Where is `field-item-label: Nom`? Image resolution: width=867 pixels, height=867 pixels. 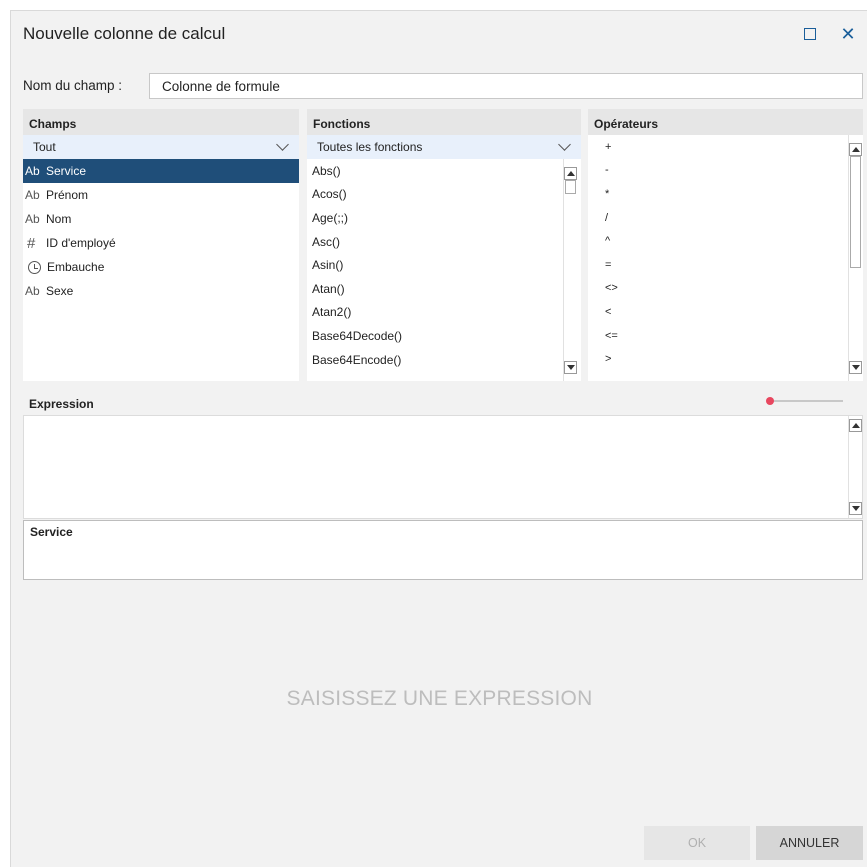 field-item-label: Nom is located at coordinates (59, 219).